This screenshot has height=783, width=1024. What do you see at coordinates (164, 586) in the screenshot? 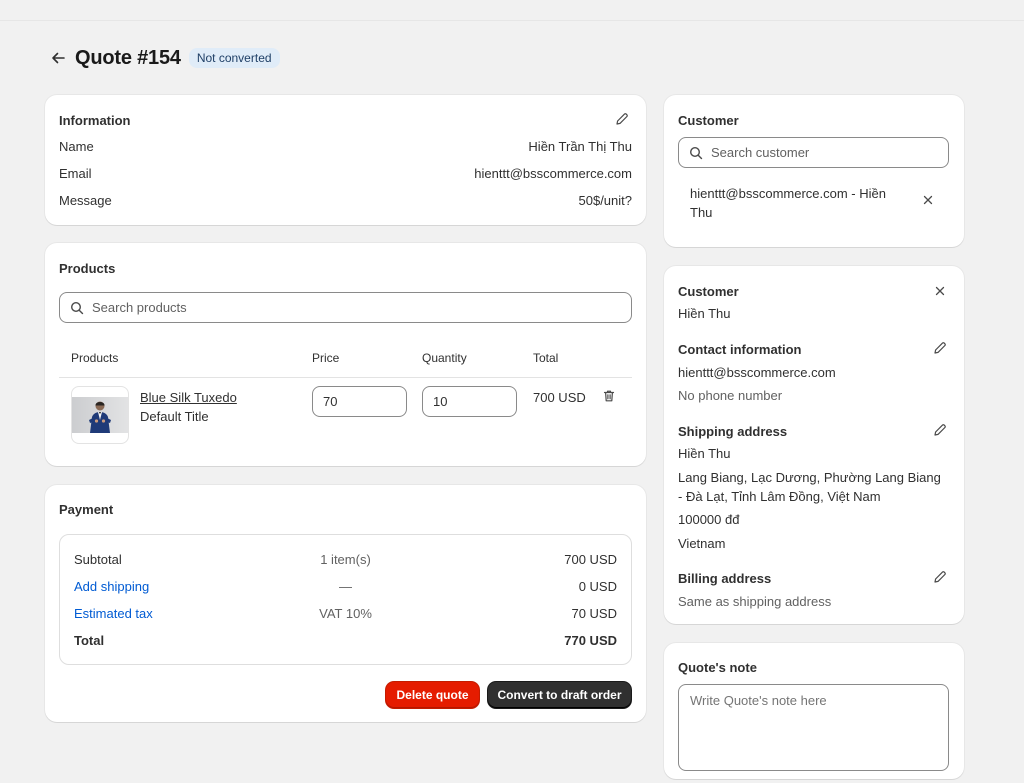
I see `add-shipping-link: Add shipping` at bounding box center [164, 586].